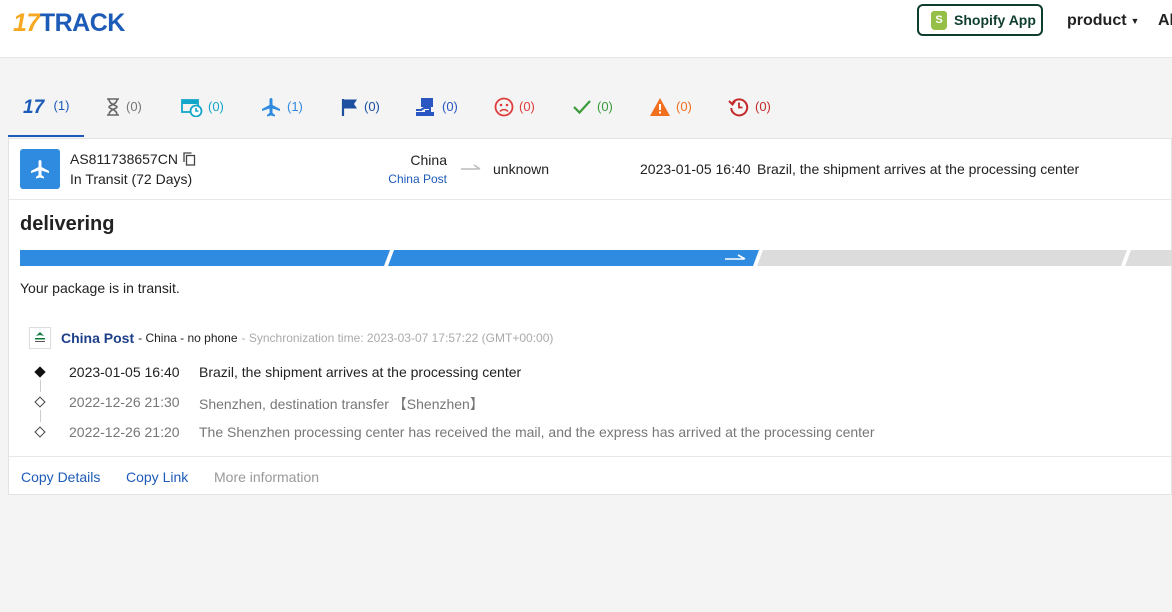 Image resolution: width=1172 pixels, height=612 pixels. Describe the element at coordinates (188, 338) in the screenshot. I see `carrier-meta: - China - no phone` at that location.